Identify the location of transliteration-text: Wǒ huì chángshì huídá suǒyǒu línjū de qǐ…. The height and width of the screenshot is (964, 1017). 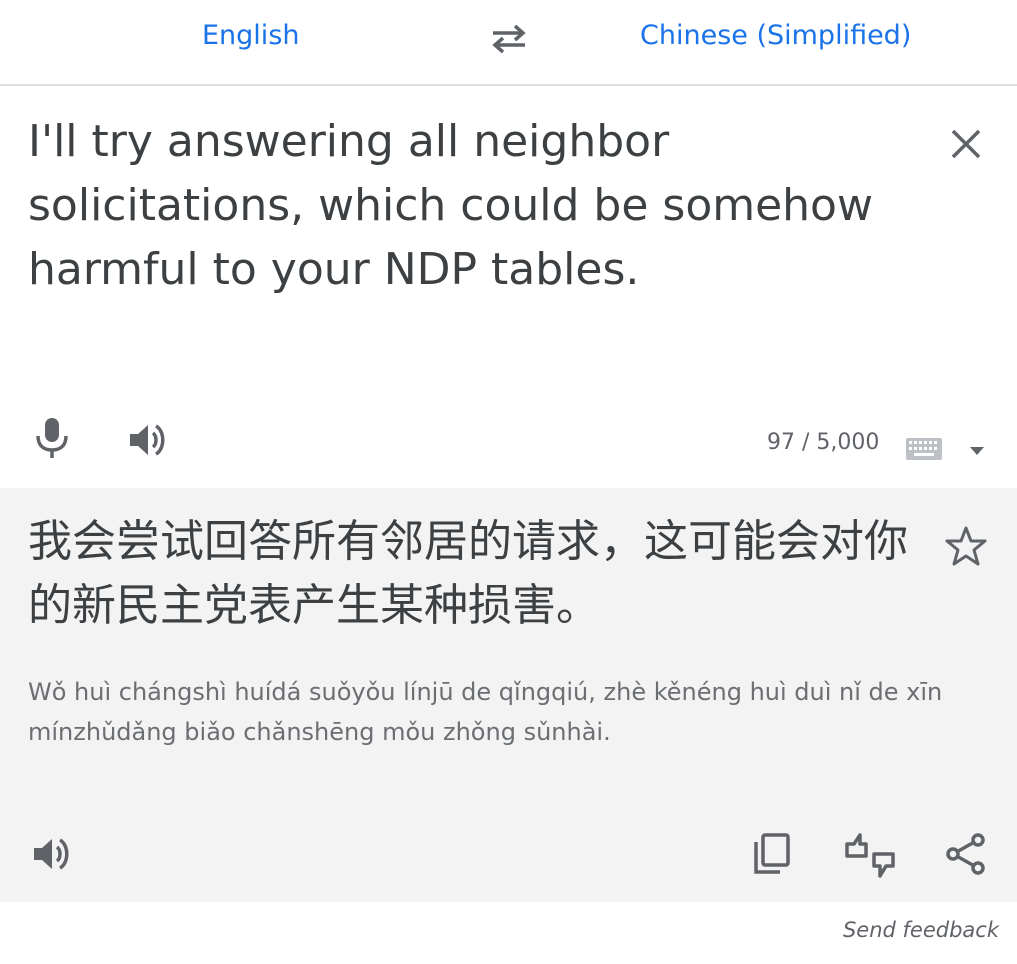
(485, 712).